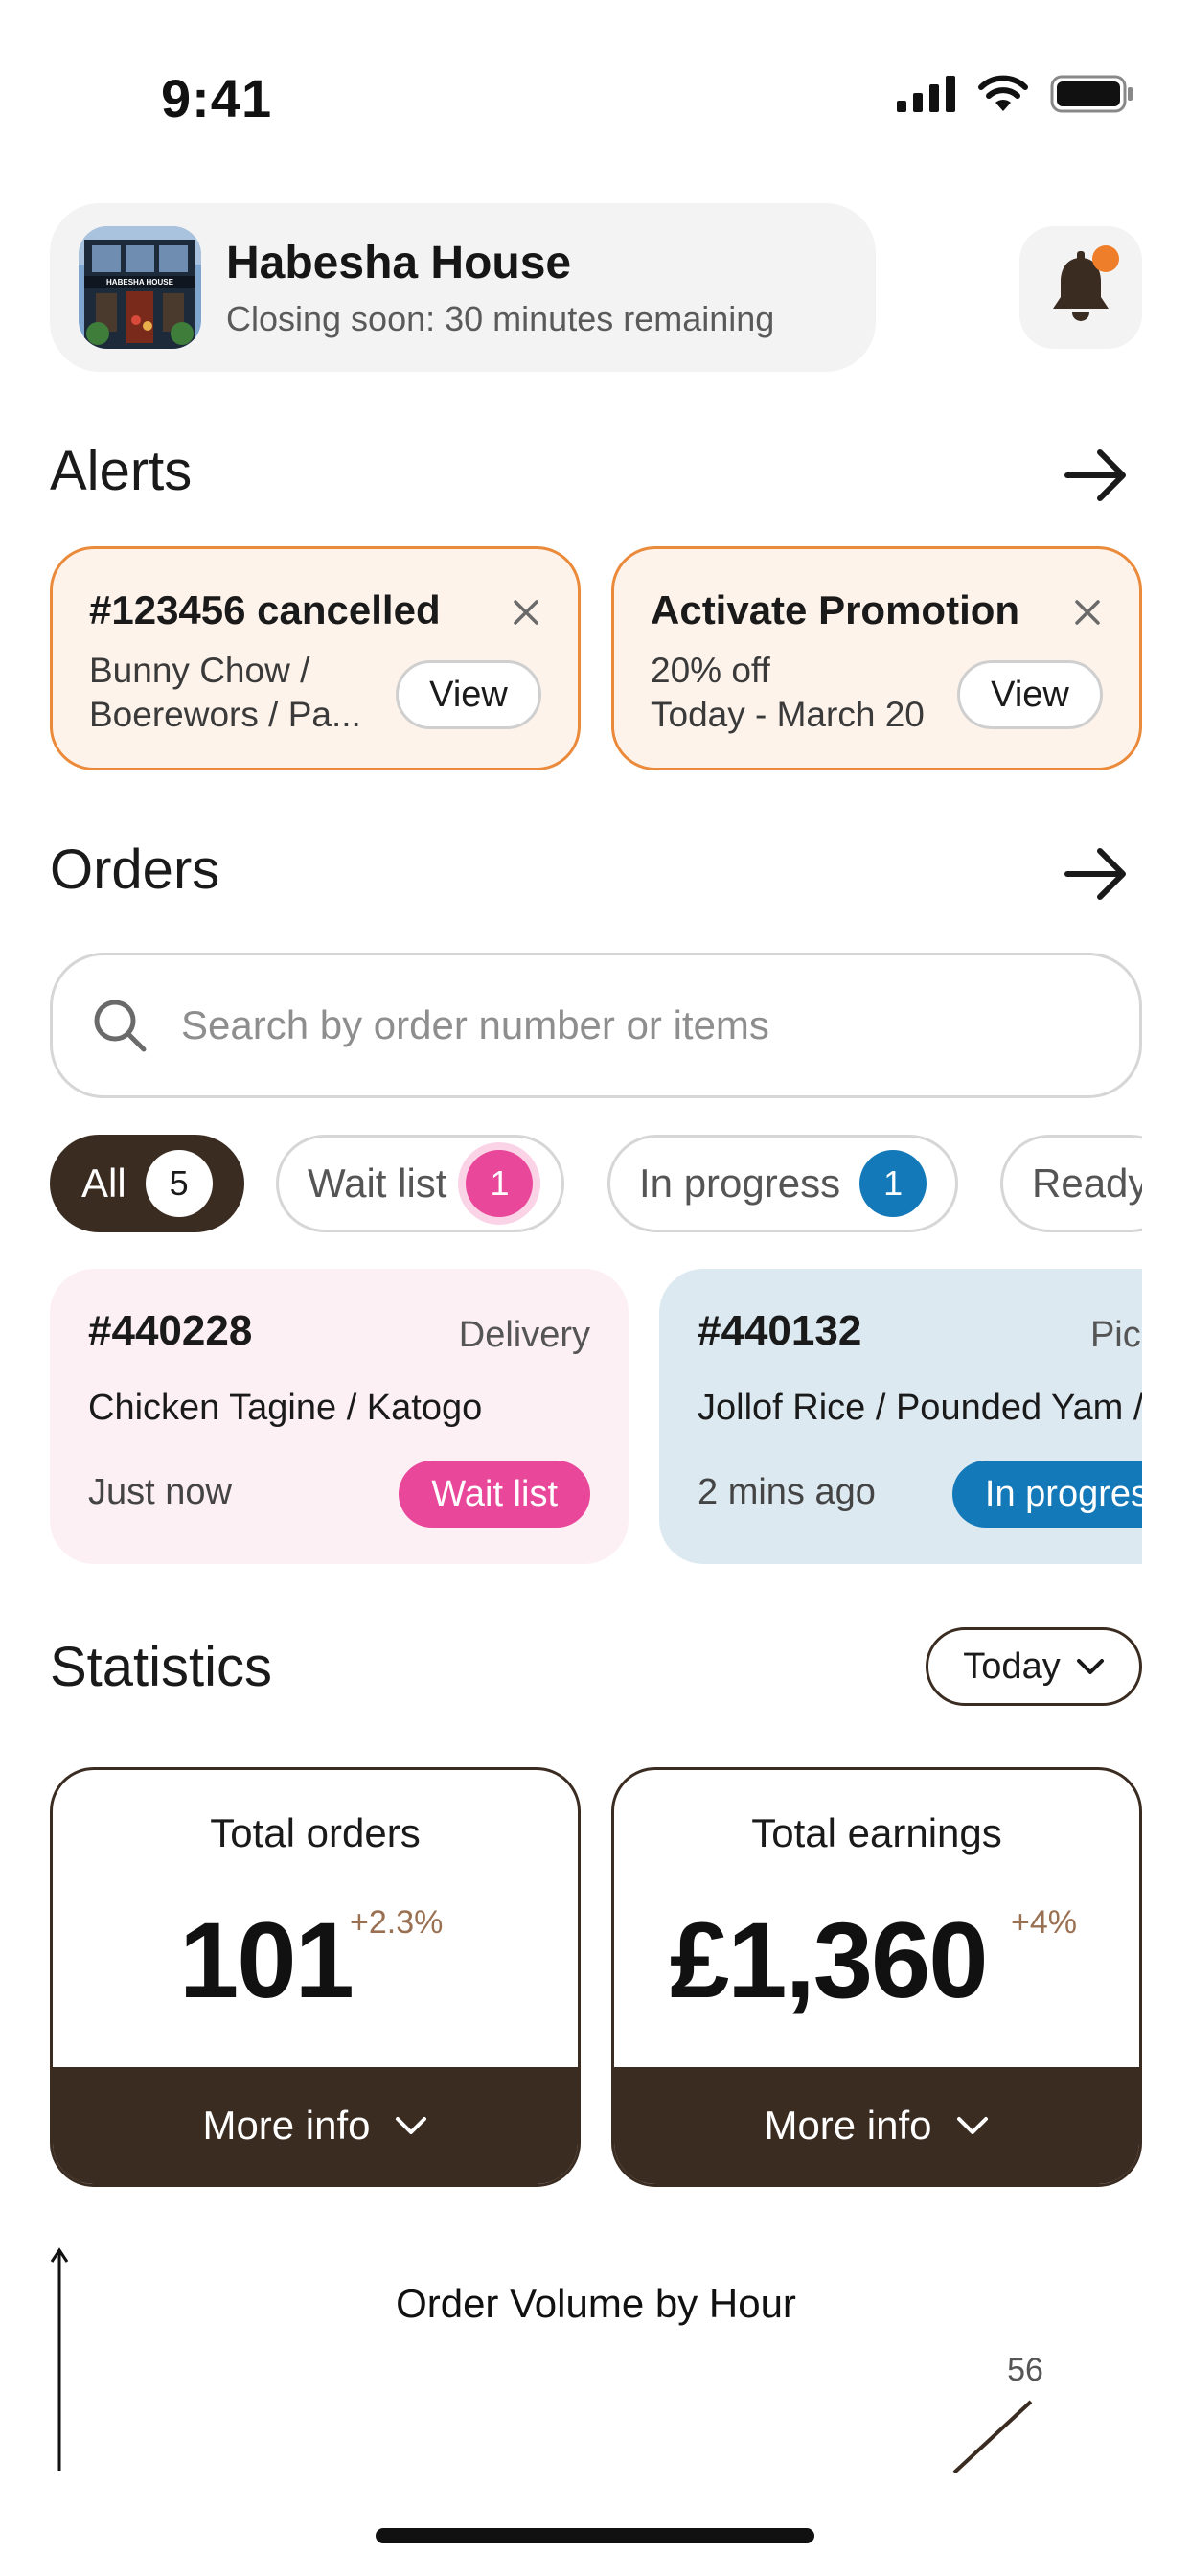 The image size is (1190, 2576). I want to click on stat-delta: +2.3%, so click(397, 1922).